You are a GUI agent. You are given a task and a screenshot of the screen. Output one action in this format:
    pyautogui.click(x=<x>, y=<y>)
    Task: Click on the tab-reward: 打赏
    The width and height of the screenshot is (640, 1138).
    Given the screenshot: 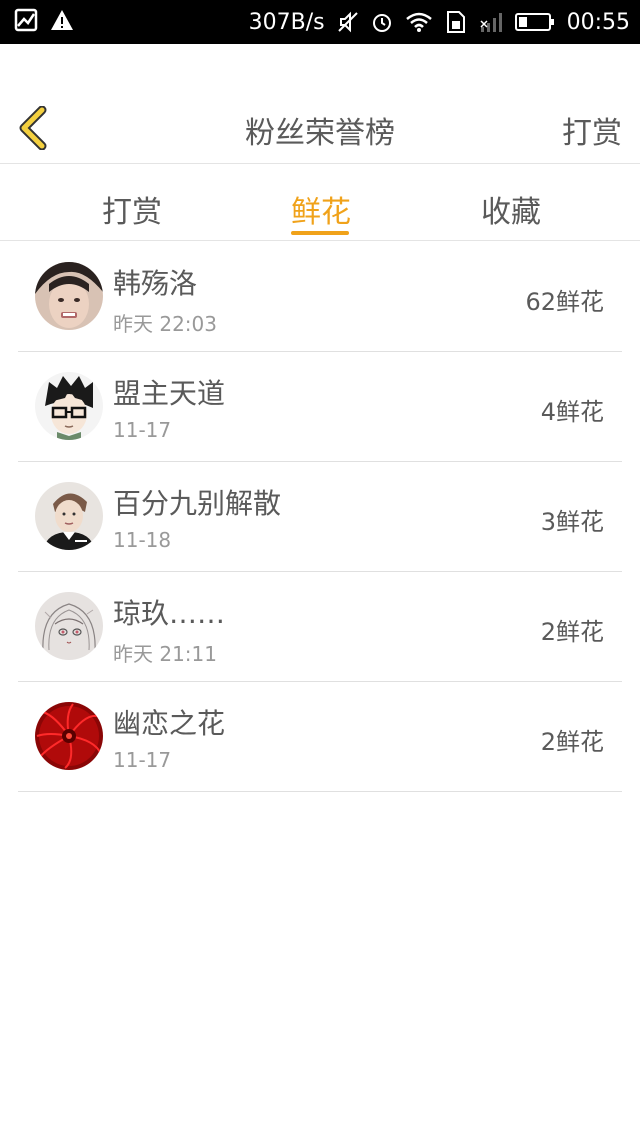 What is the action you would take?
    pyautogui.click(x=132, y=209)
    